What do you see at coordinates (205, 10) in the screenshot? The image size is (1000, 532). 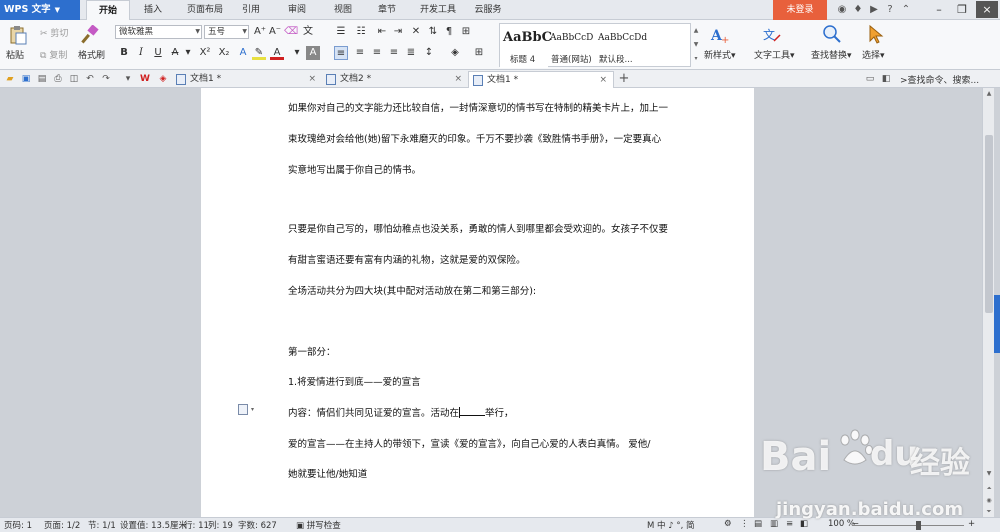 I see `tab-page-layout: 页面布局` at bounding box center [205, 10].